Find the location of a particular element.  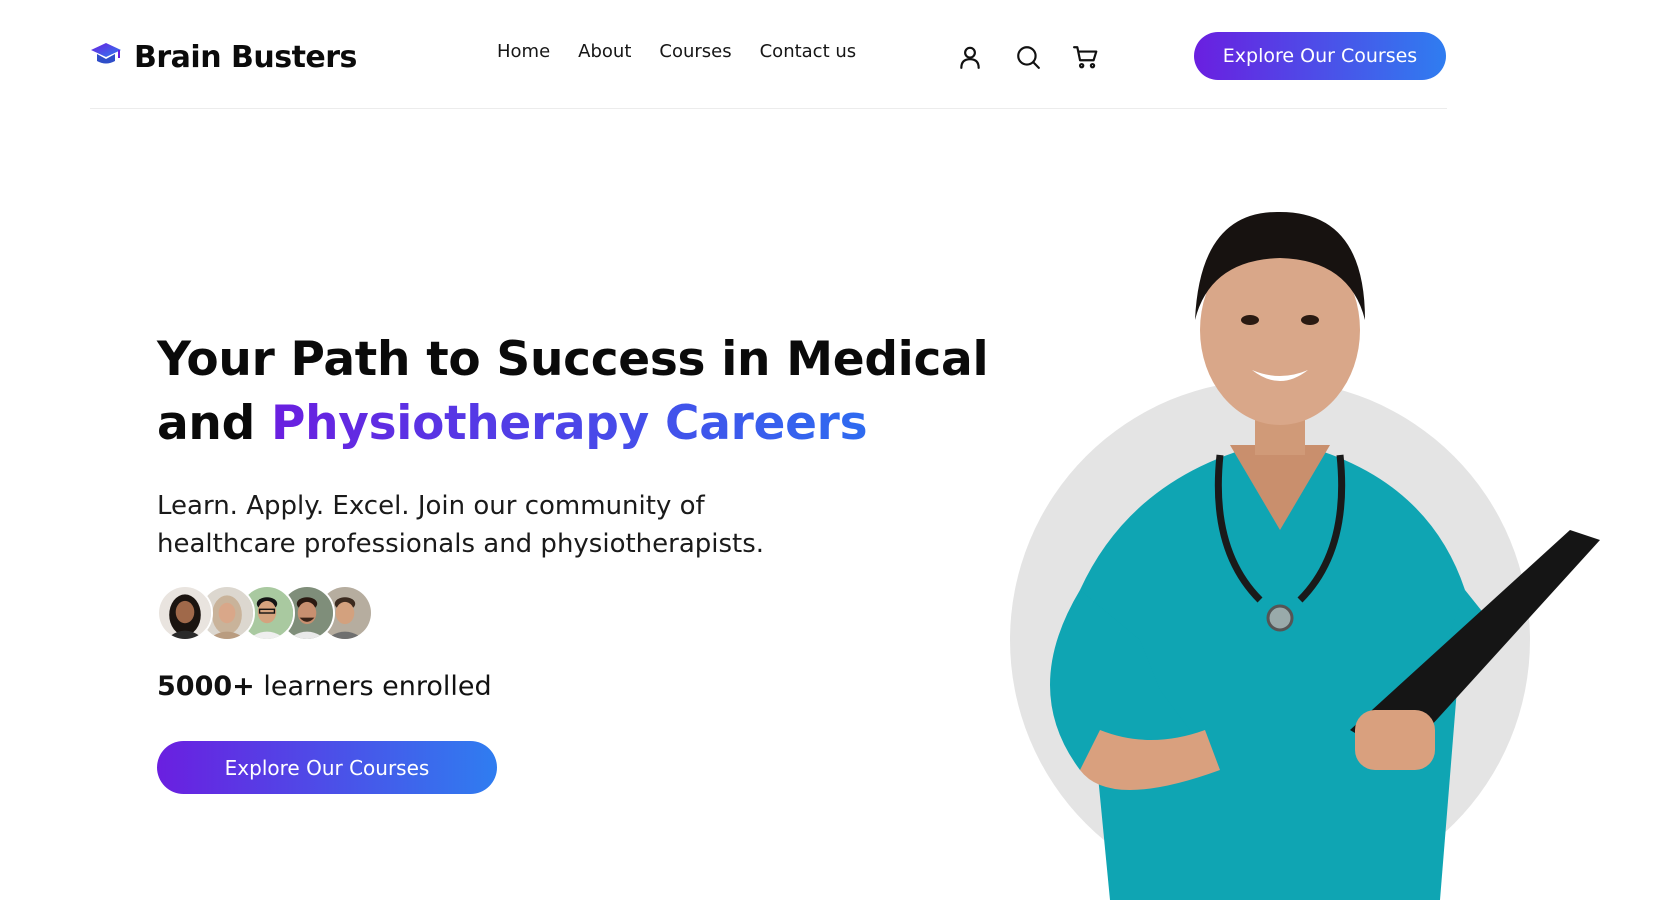

header-explore-courses-button: Explore Our Courses is located at coordinates (1320, 56).